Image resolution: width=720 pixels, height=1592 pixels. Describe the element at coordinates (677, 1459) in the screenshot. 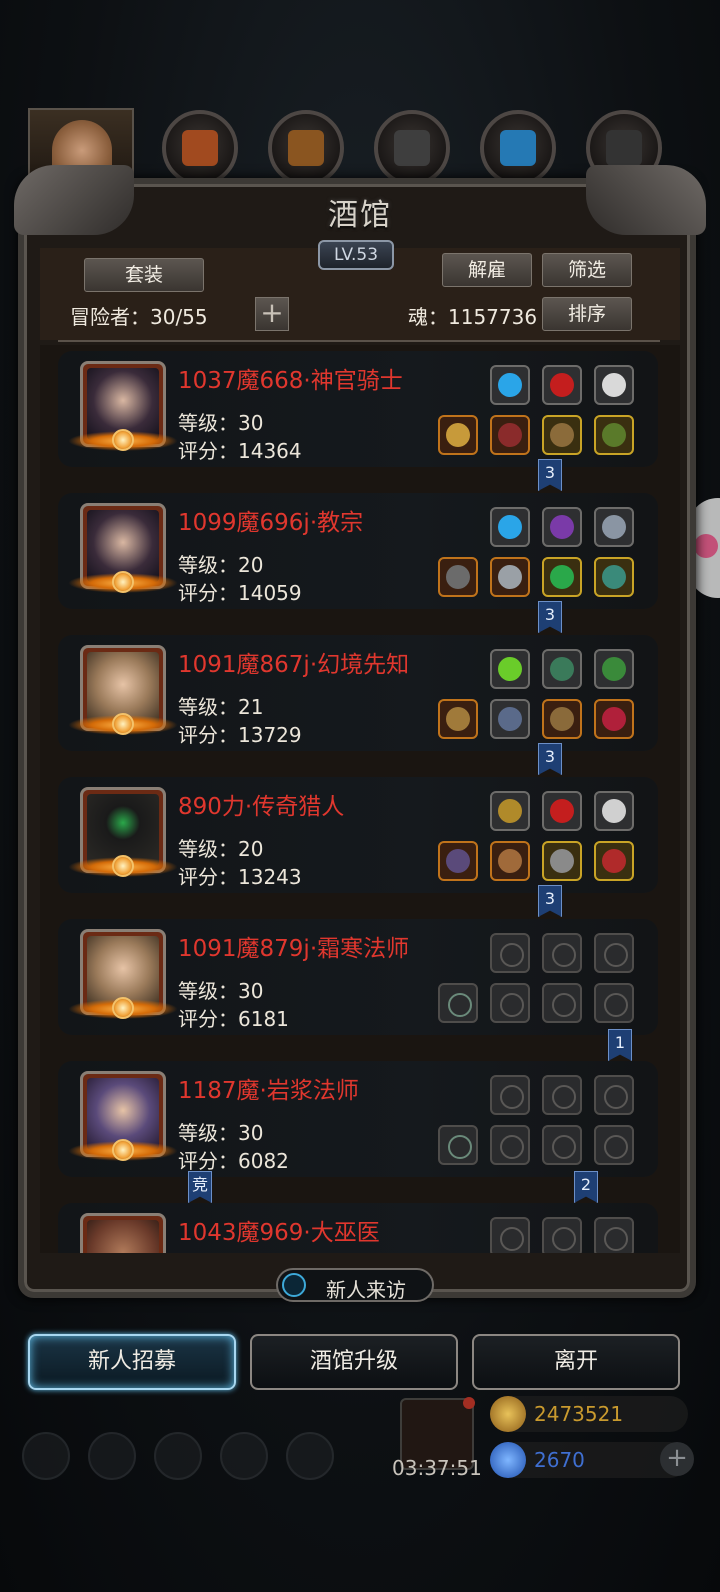

I see `add-currency-button: +` at that location.